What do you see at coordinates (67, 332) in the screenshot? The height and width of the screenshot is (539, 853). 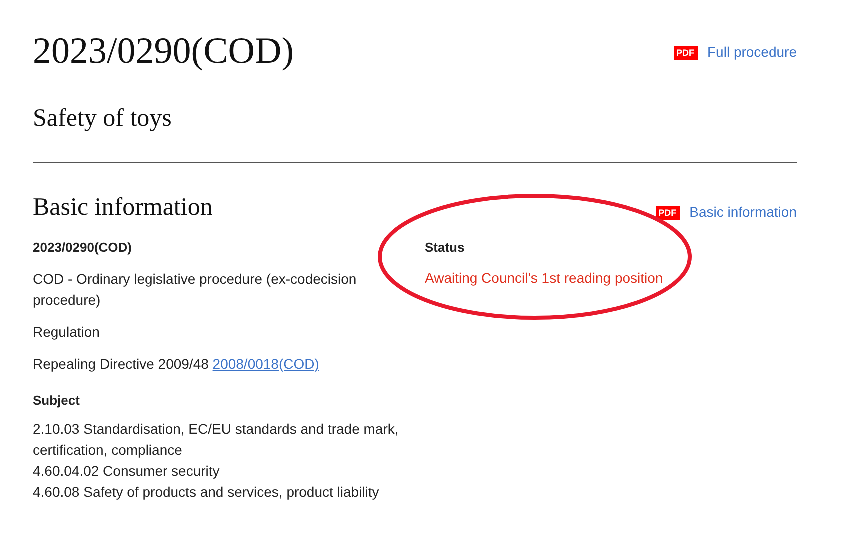 I see `info-text: Regulation` at bounding box center [67, 332].